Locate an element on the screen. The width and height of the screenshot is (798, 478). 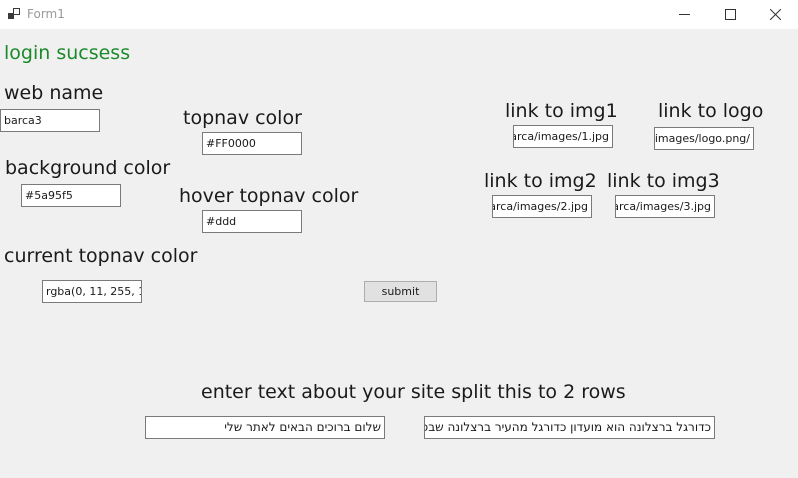
minimize-icon is located at coordinates (684, 14).